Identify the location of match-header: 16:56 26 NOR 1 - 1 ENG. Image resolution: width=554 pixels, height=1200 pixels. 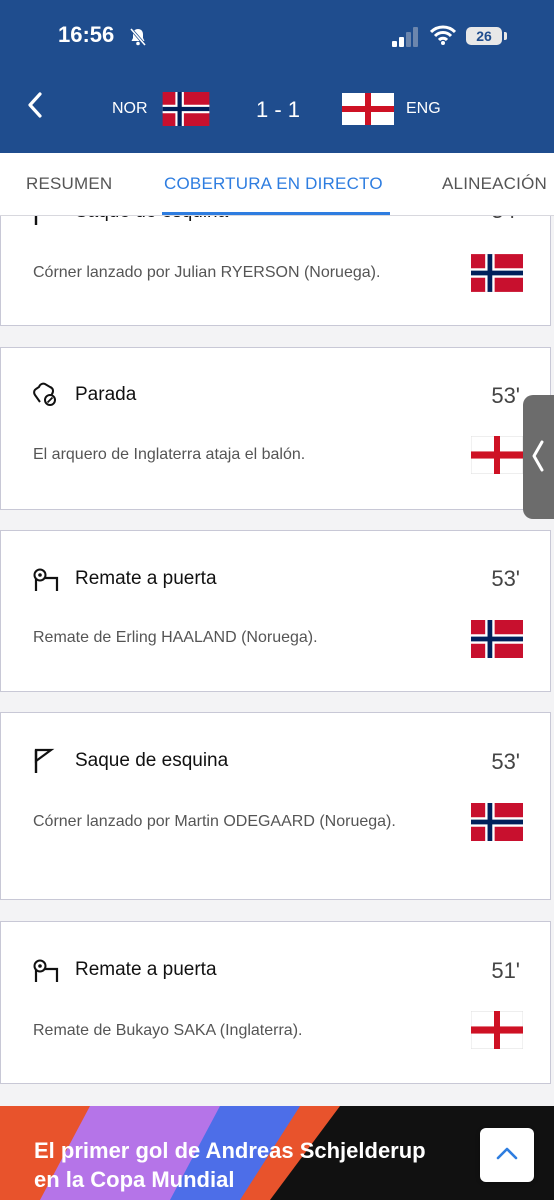
(277, 76).